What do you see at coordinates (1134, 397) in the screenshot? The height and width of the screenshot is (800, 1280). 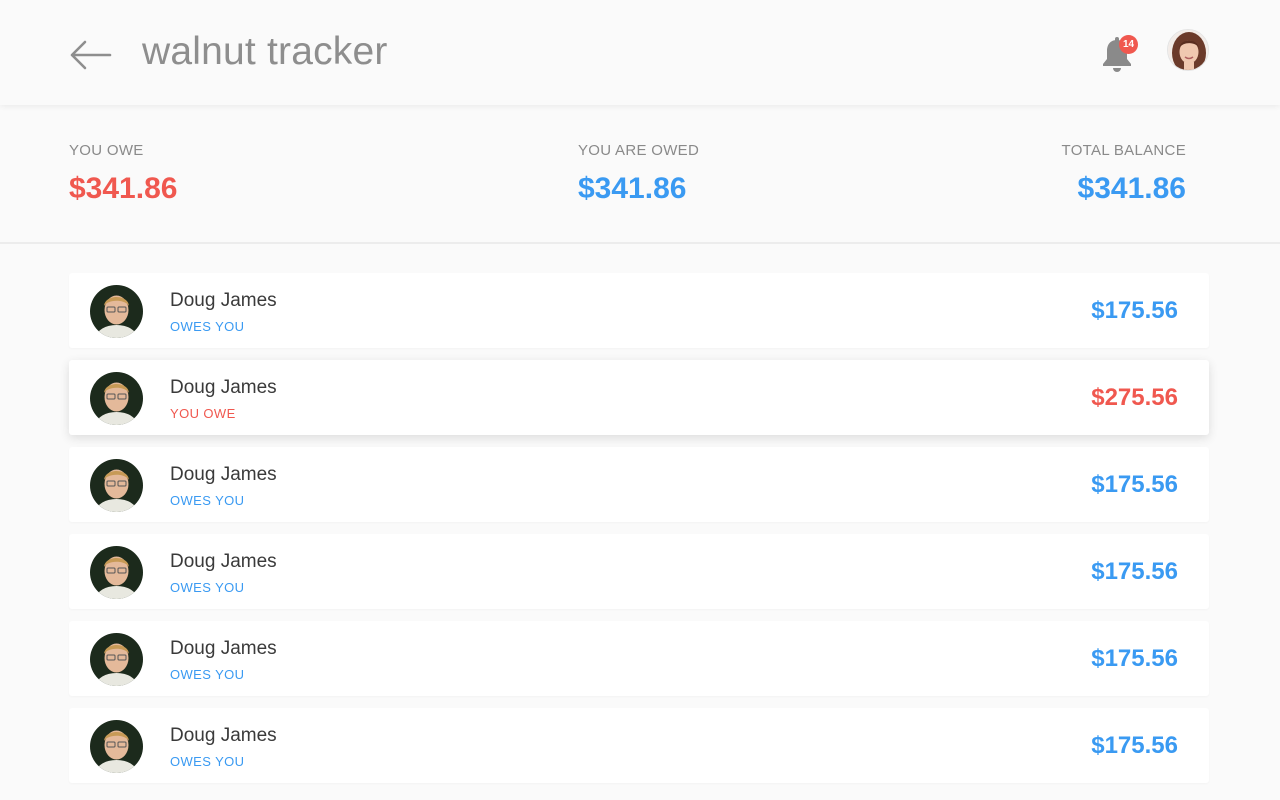 I see `balance-amount: $275.56` at bounding box center [1134, 397].